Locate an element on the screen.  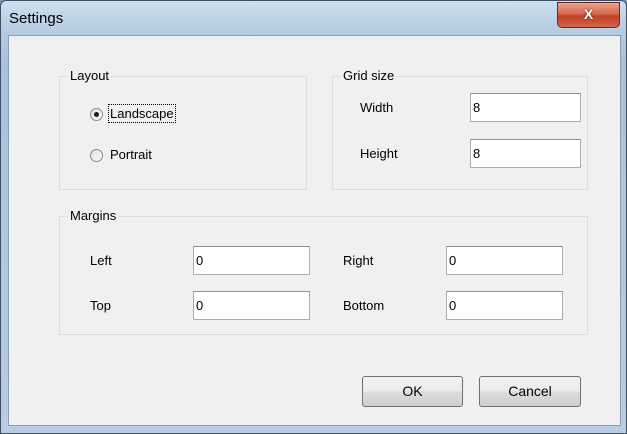
ok-button: OK is located at coordinates (412, 391).